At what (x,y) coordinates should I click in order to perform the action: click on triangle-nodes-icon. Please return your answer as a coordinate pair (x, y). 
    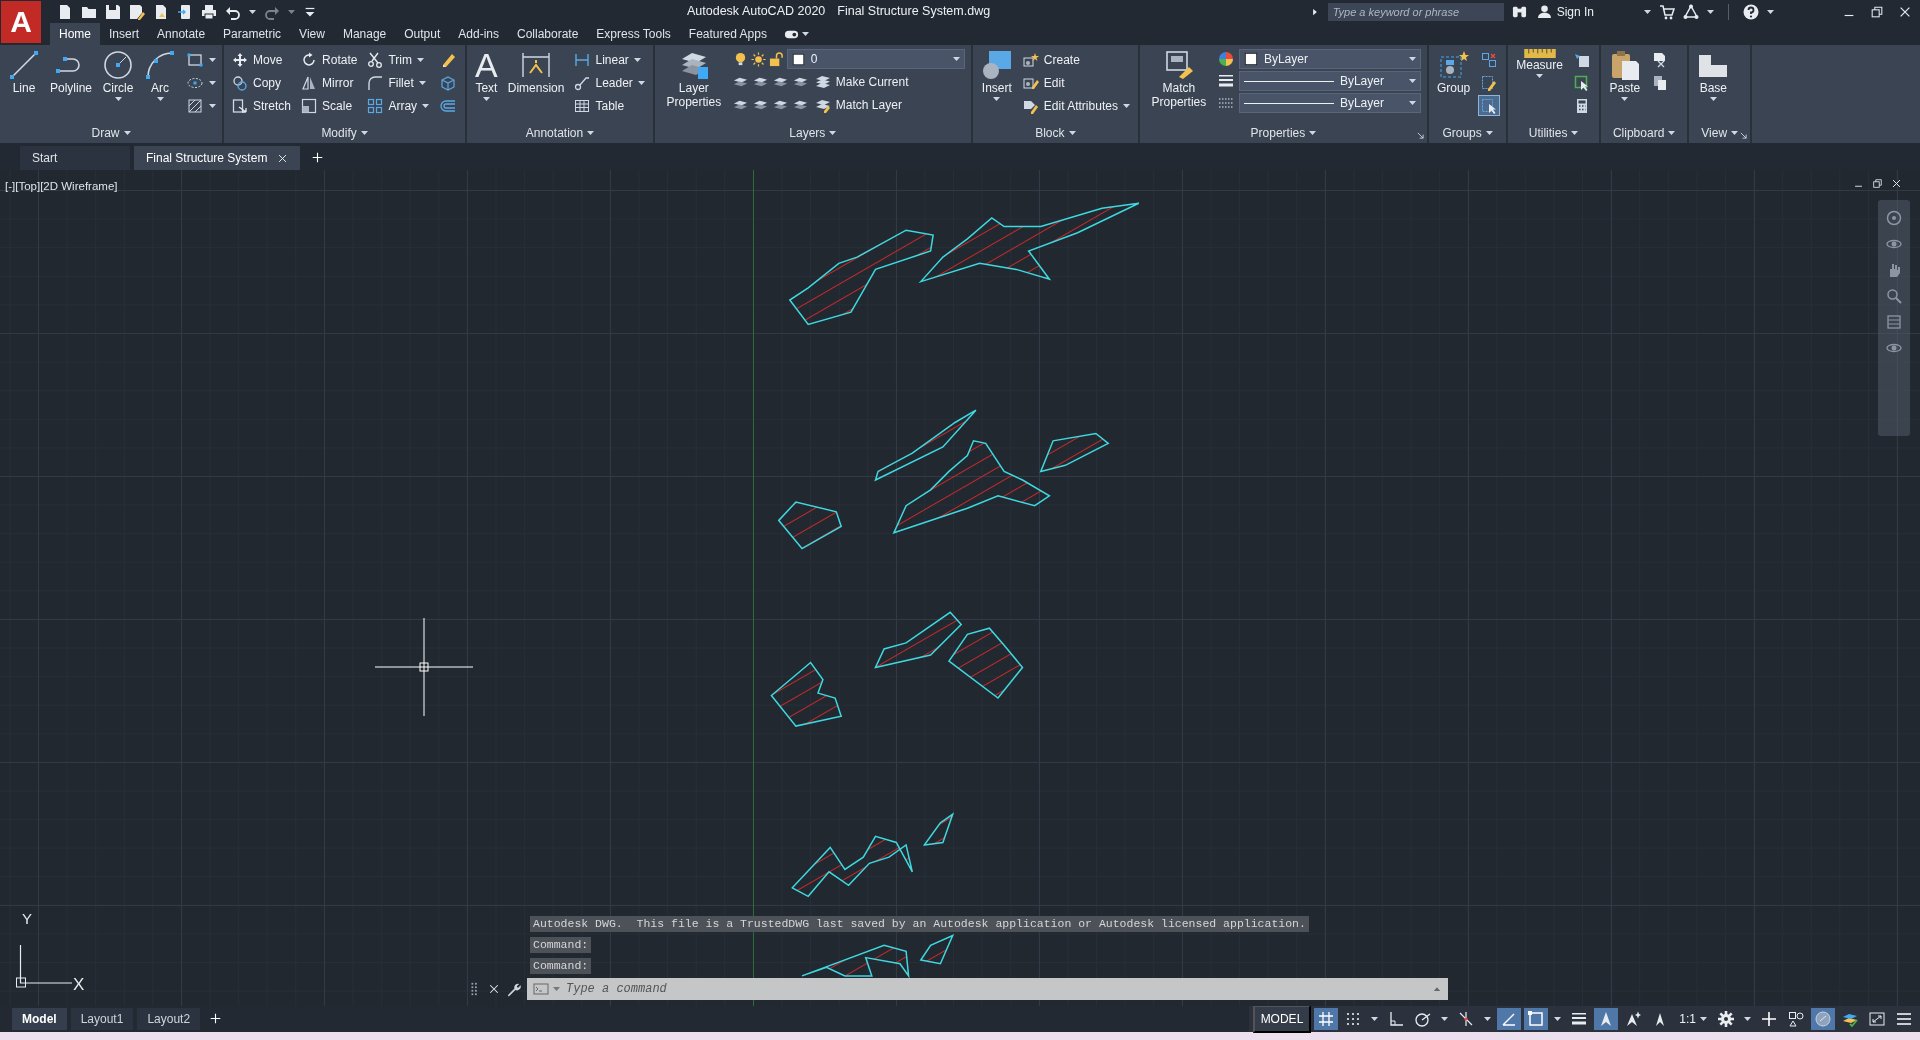
    Looking at the image, I should click on (1691, 11).